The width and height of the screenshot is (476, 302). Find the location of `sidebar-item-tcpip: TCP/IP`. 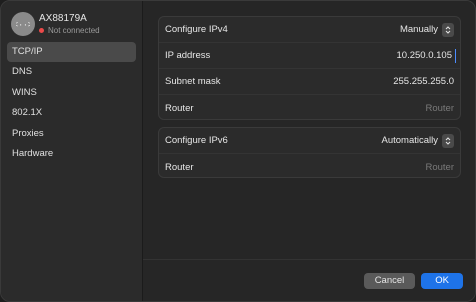

sidebar-item-tcpip: TCP/IP is located at coordinates (71, 52).